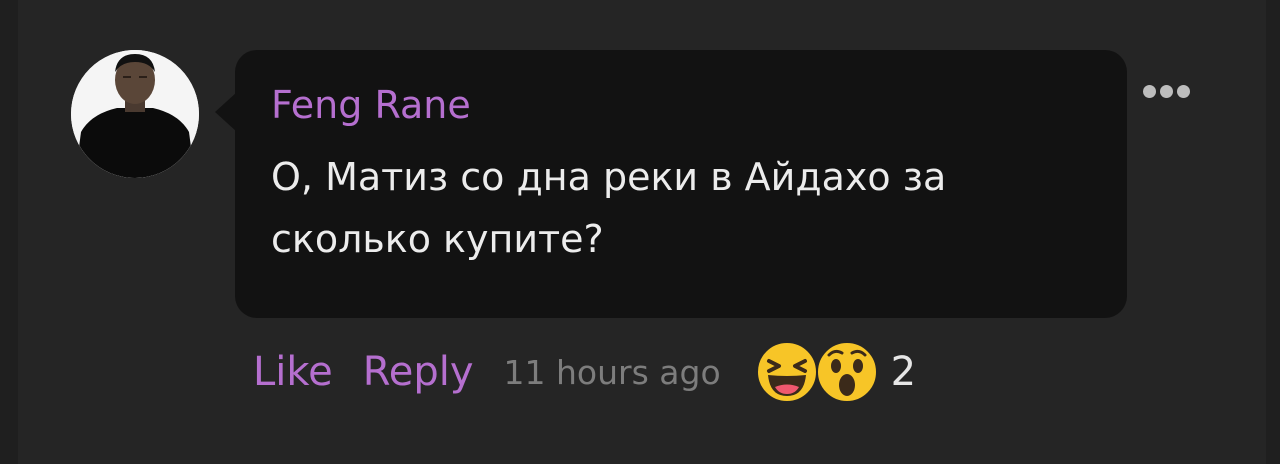 This screenshot has height=464, width=1280. I want to click on surprised-face-icon, so click(846, 372).